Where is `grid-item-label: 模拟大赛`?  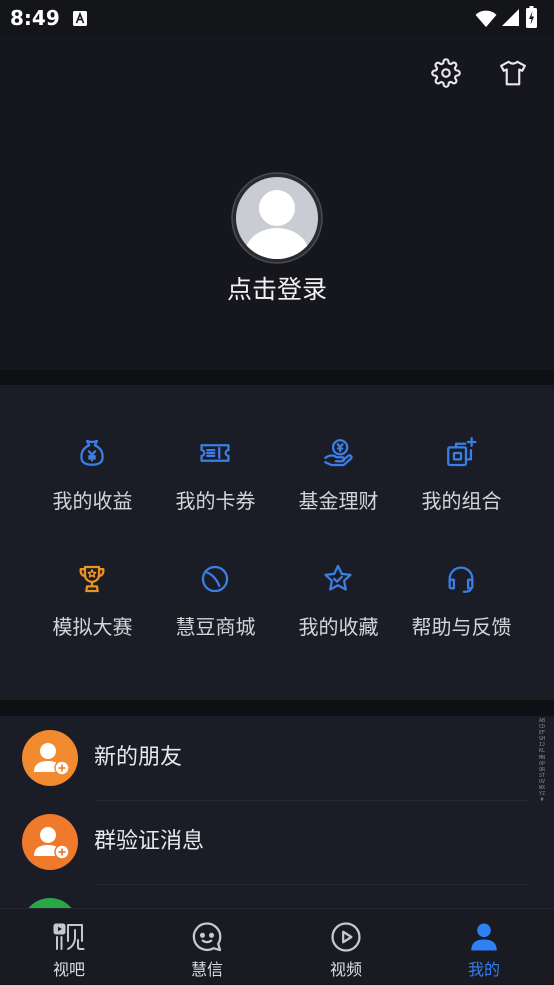
grid-item-label: 模拟大赛 is located at coordinates (92, 627).